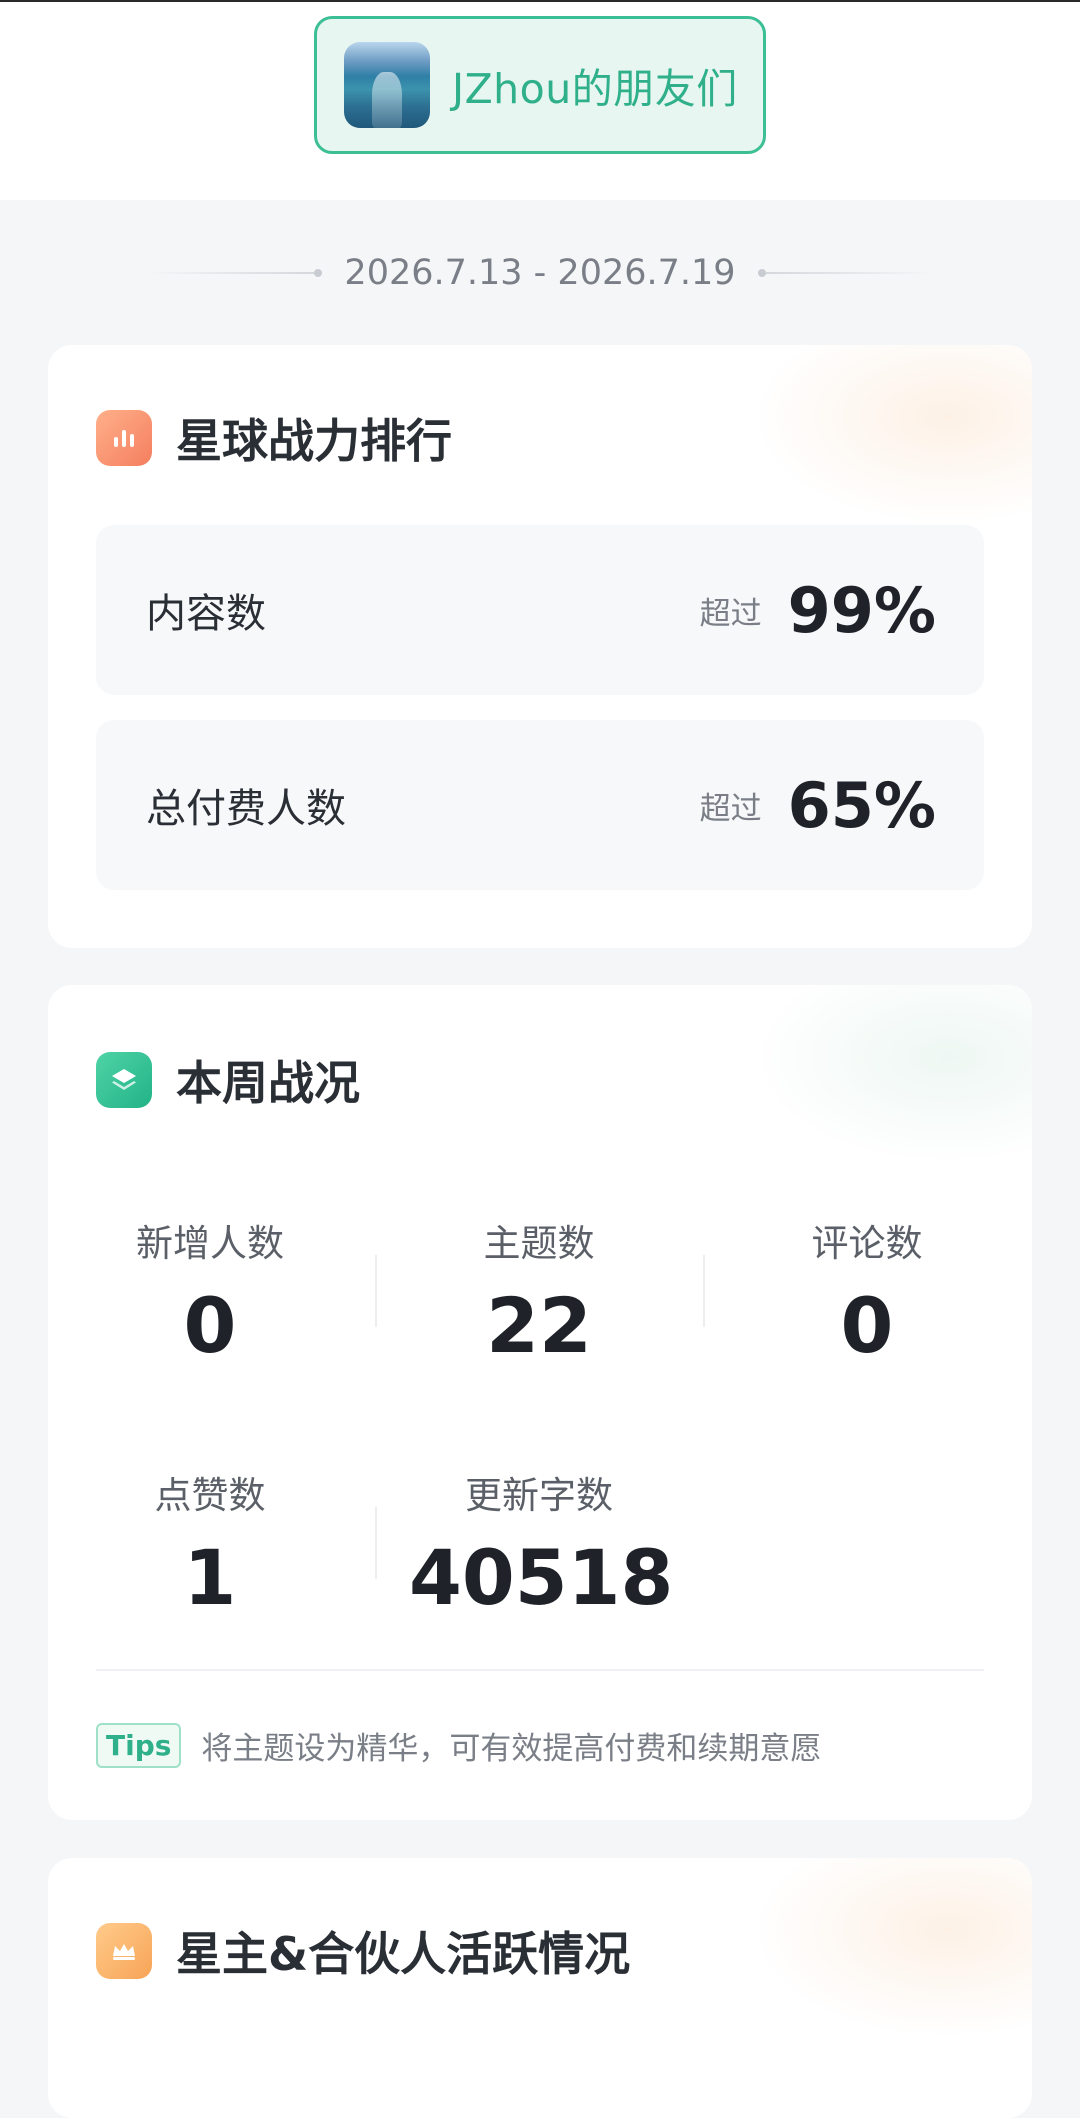  Describe the element at coordinates (206, 614) in the screenshot. I see `rank-label: 内容数` at that location.